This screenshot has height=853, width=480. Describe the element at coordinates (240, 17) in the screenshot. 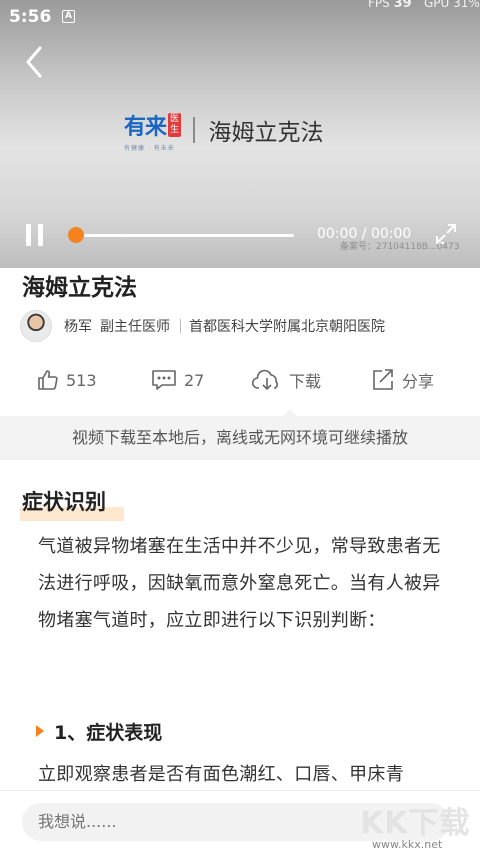

I see `status-bar: 5:56 A FPS 39 GPU 31%` at that location.